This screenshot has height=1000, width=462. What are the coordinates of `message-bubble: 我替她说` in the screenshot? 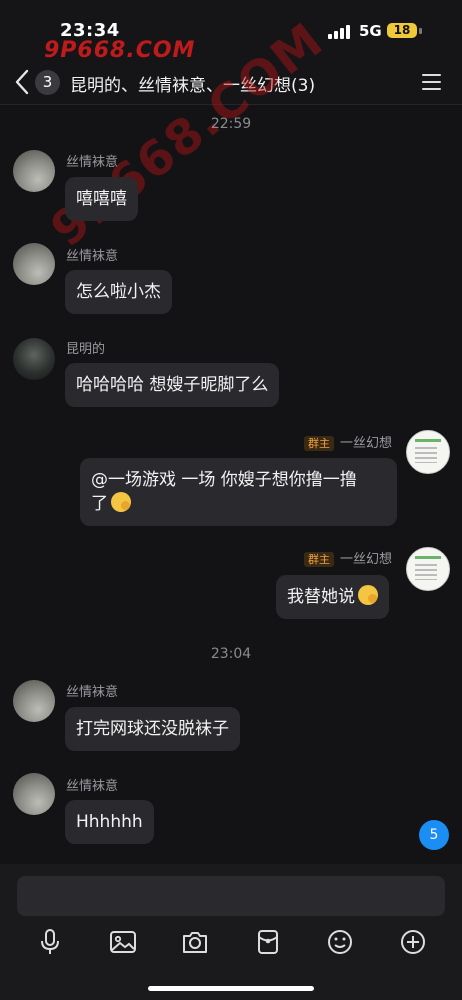 It's located at (332, 597).